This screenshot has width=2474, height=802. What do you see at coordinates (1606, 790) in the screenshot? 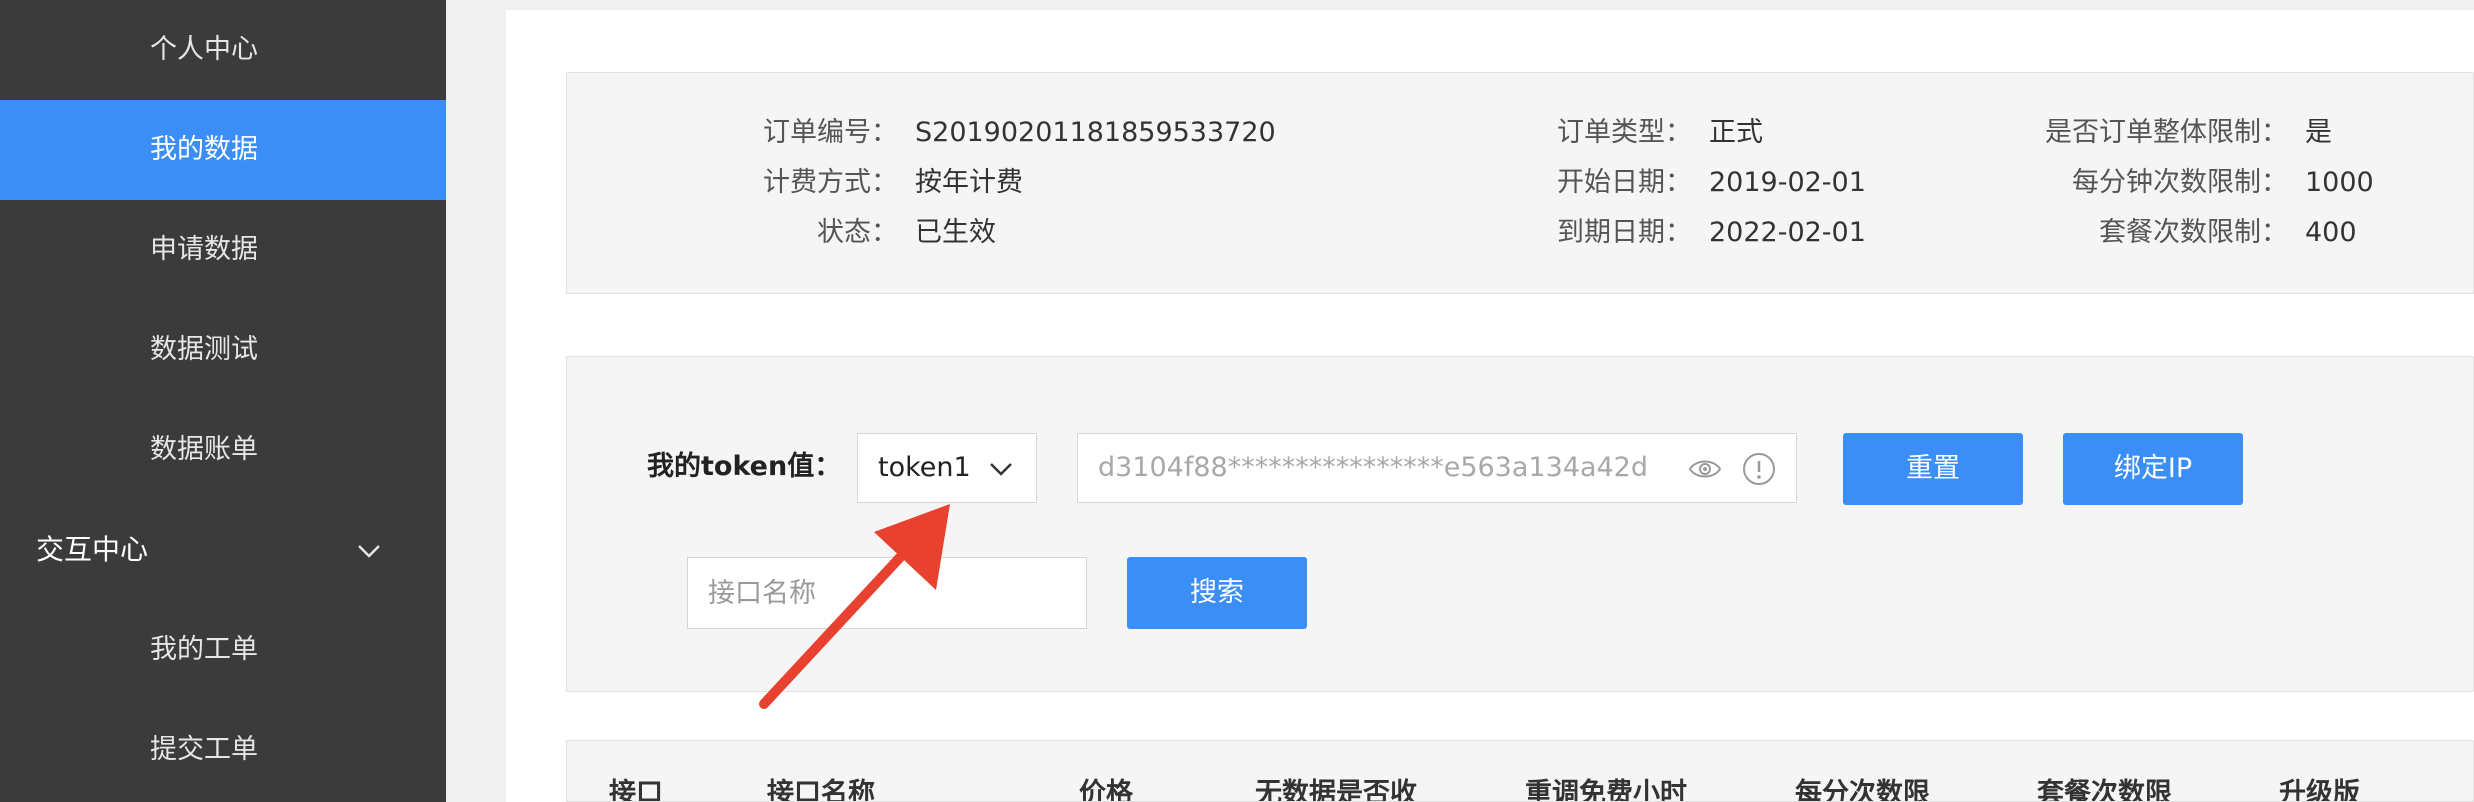
I see `table-header-retry-free-hours: 重调免费小时` at bounding box center [1606, 790].